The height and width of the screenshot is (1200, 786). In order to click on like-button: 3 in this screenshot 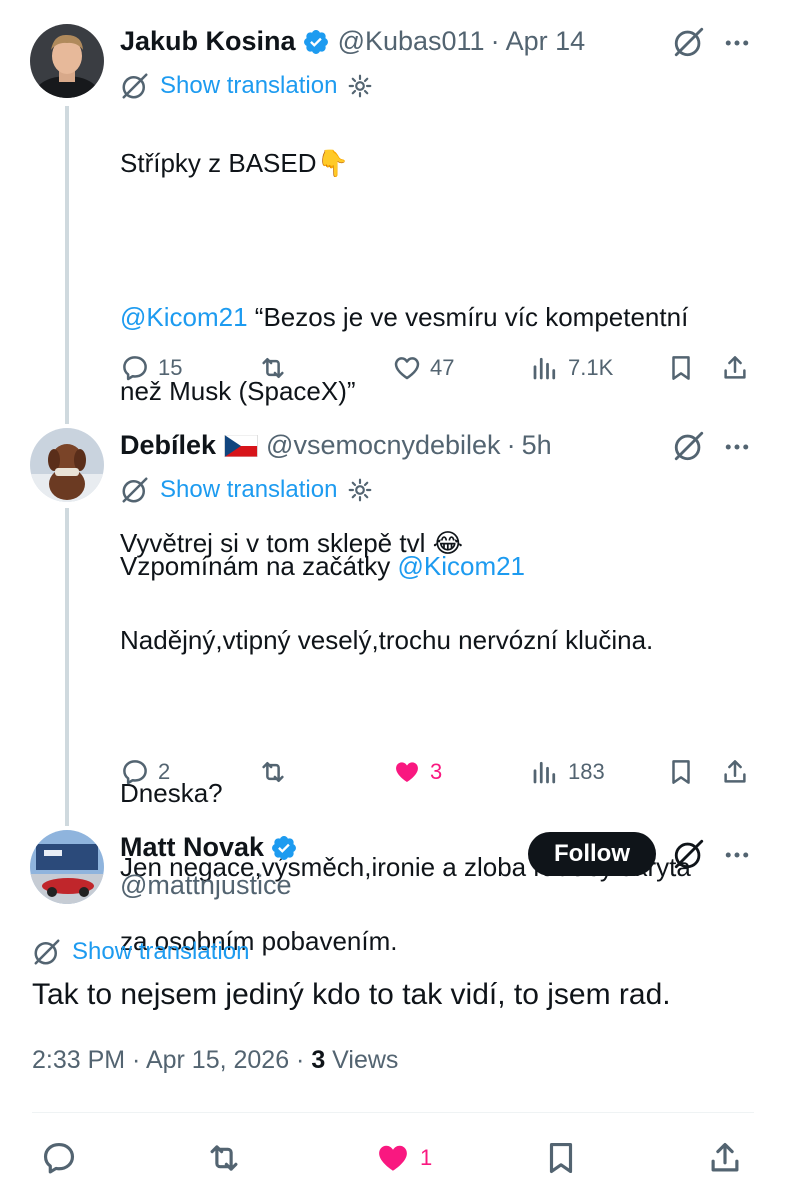, I will do `click(417, 772)`.